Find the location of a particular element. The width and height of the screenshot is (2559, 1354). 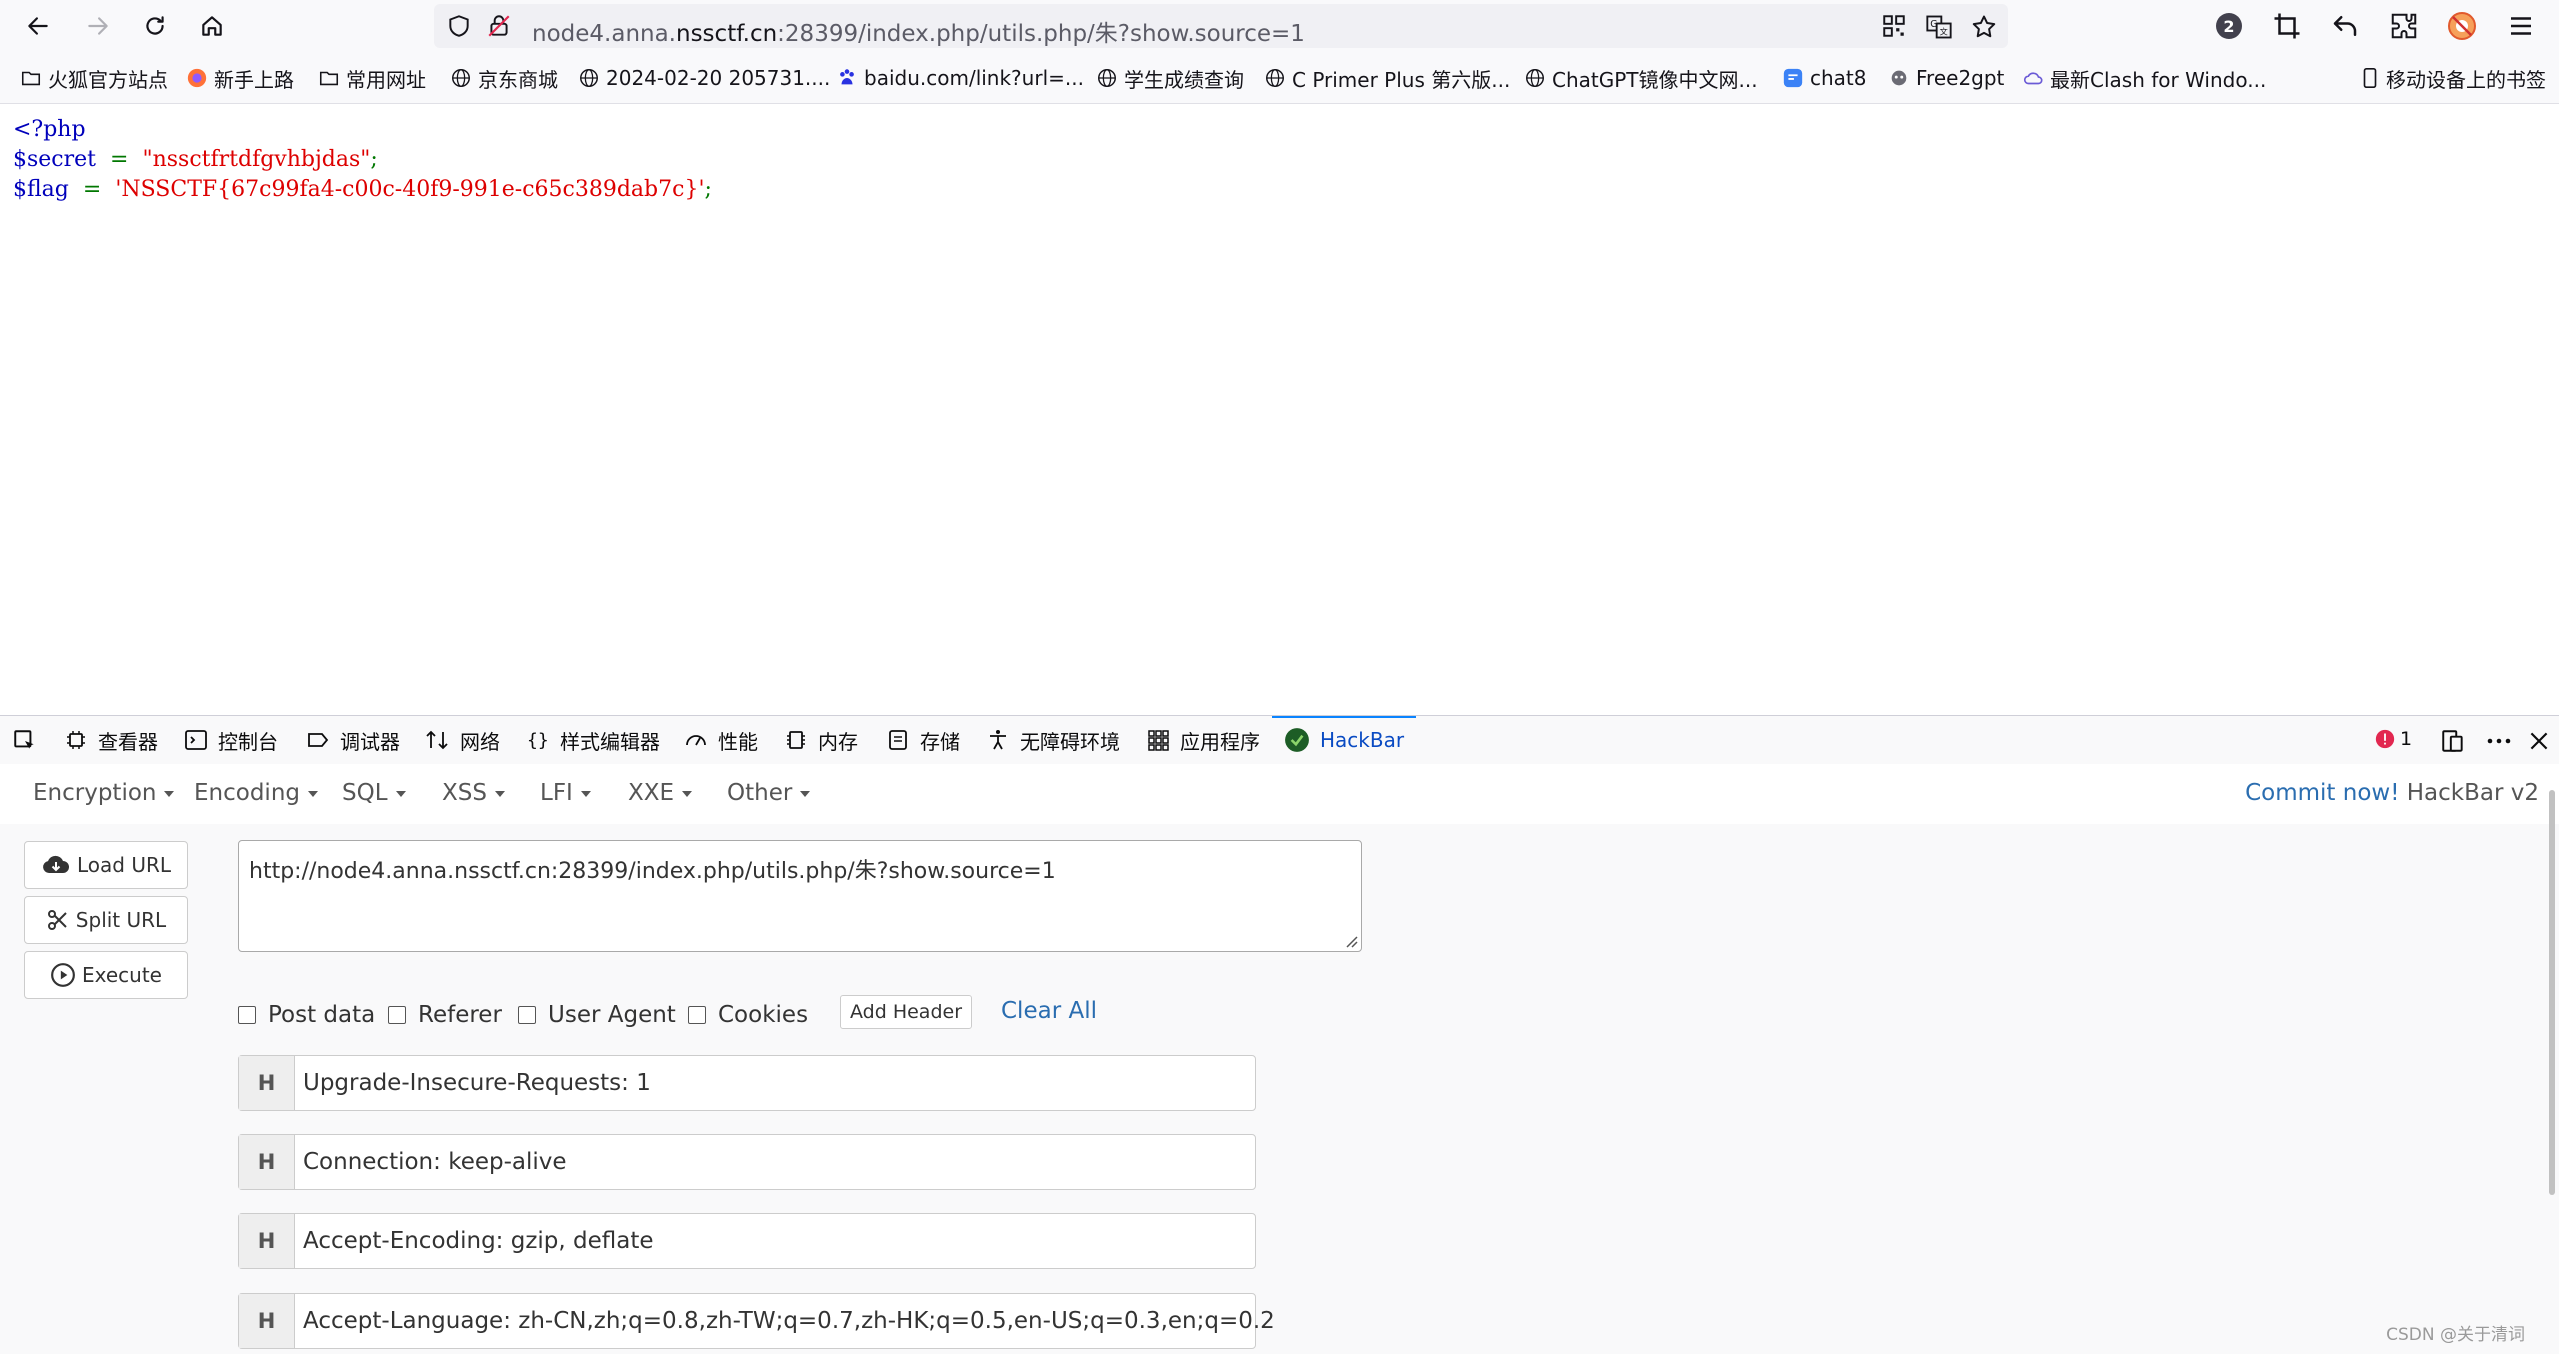

tab-performance: 性能 is located at coordinates (721, 740).